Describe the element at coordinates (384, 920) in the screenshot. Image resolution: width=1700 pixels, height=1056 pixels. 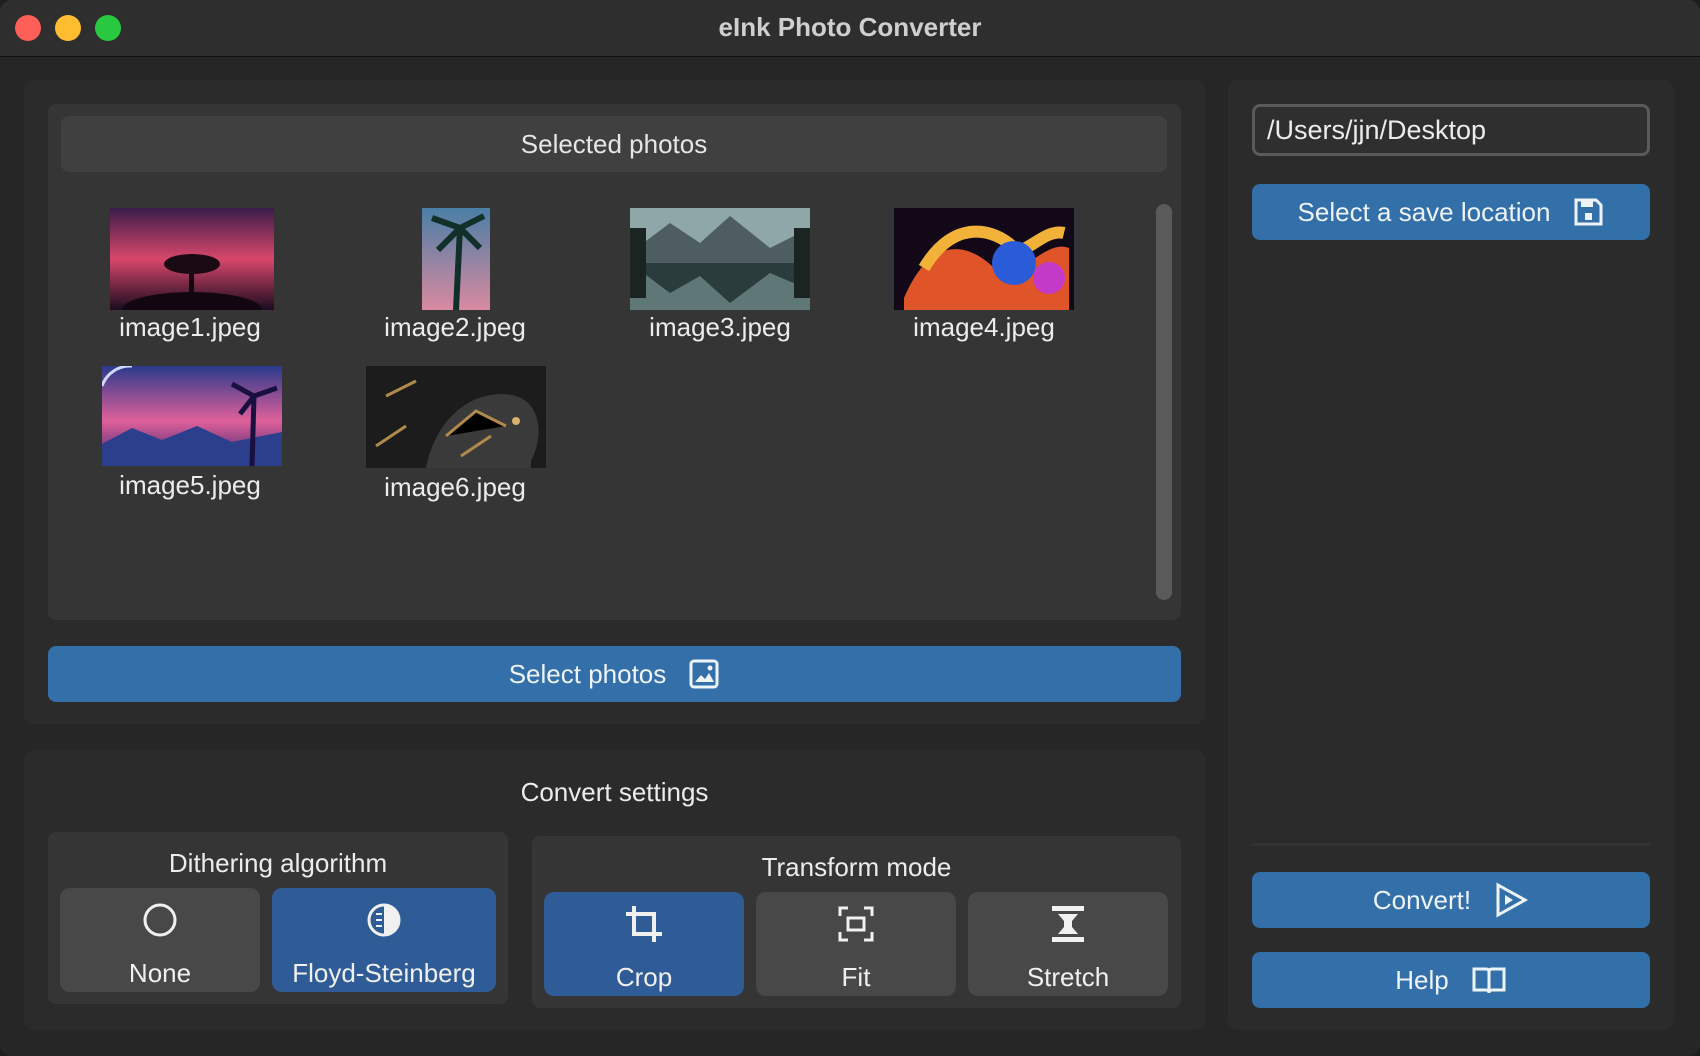
I see `contrast-icon` at that location.